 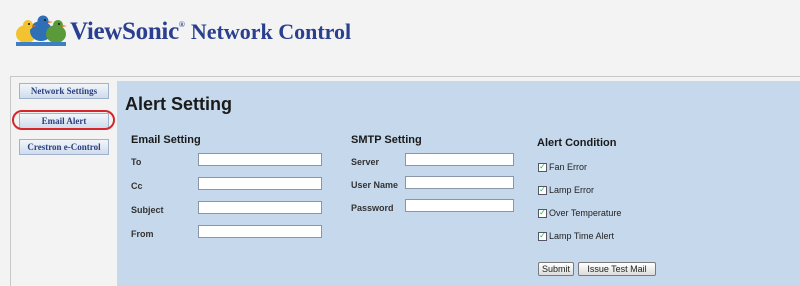 What do you see at coordinates (271, 31) in the screenshot?
I see `product-name: Network Control` at bounding box center [271, 31].